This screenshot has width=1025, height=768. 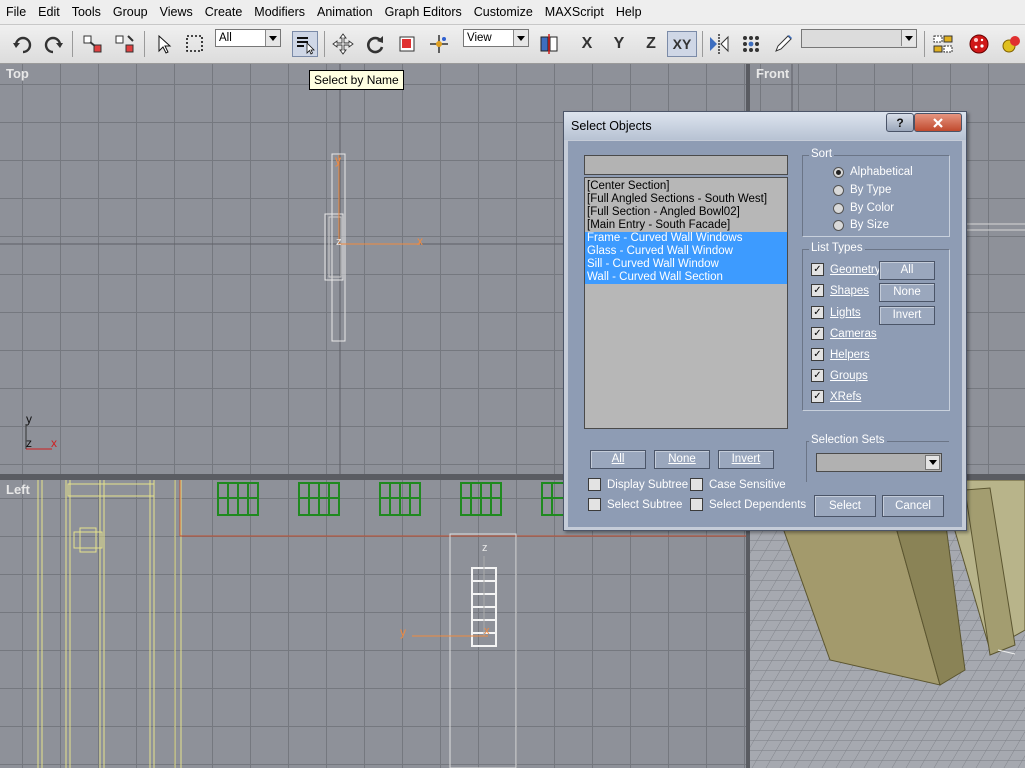 I want to click on named-selection-button, so click(x=783, y=44).